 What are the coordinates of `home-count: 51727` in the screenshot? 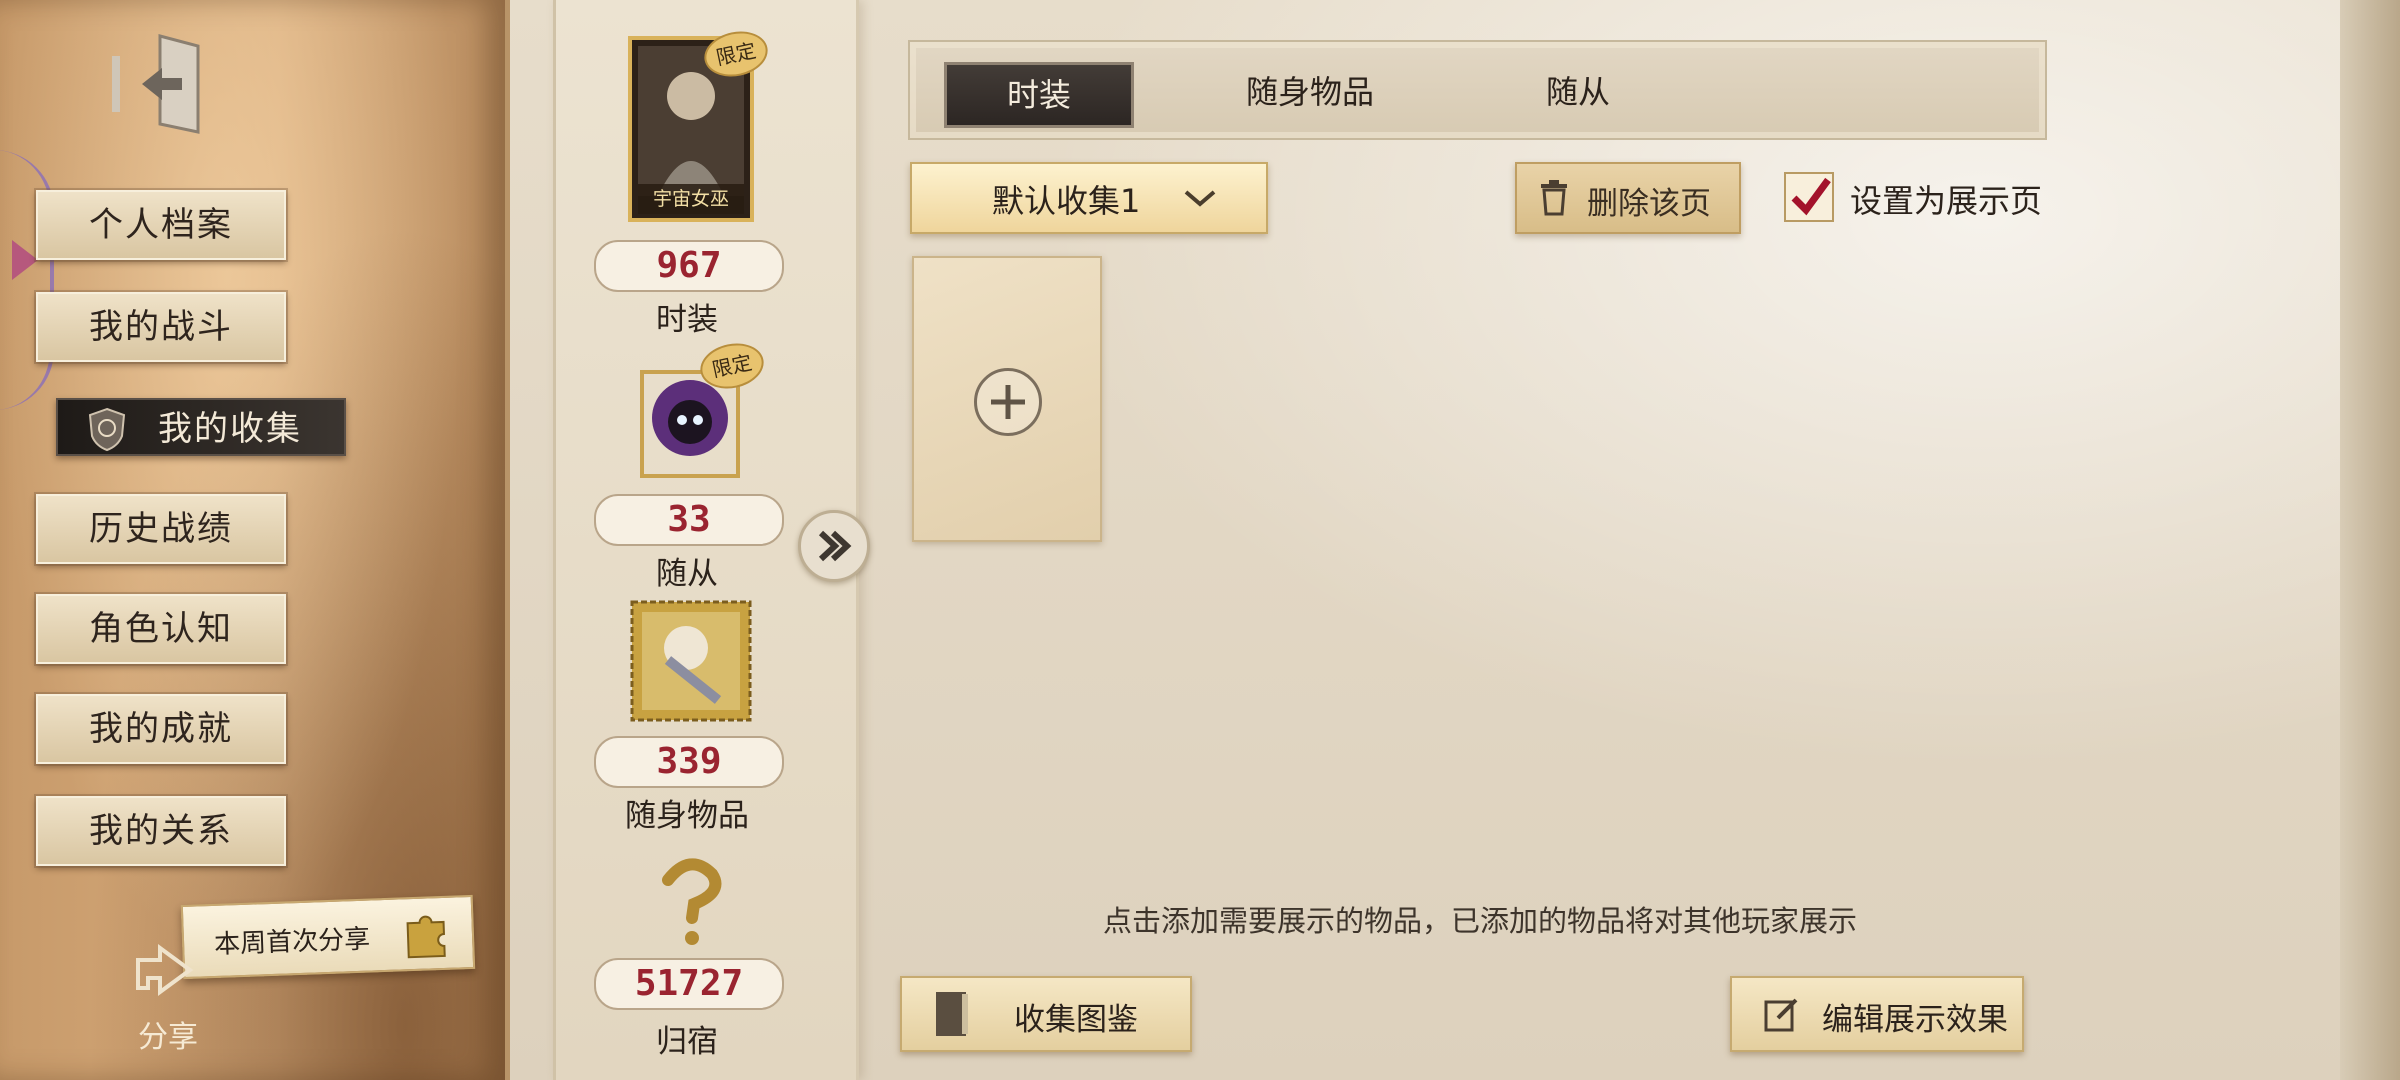 It's located at (689, 984).